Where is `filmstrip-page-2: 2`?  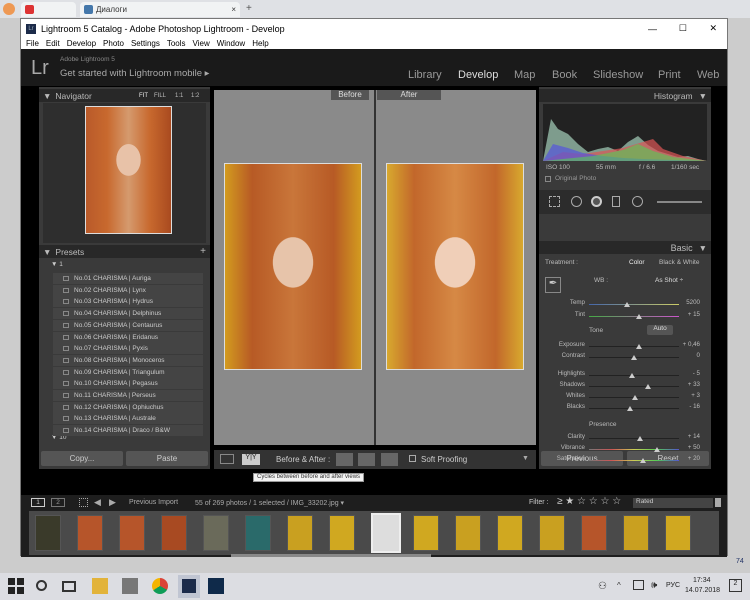
filmstrip-page-2: 2 is located at coordinates (58, 502).